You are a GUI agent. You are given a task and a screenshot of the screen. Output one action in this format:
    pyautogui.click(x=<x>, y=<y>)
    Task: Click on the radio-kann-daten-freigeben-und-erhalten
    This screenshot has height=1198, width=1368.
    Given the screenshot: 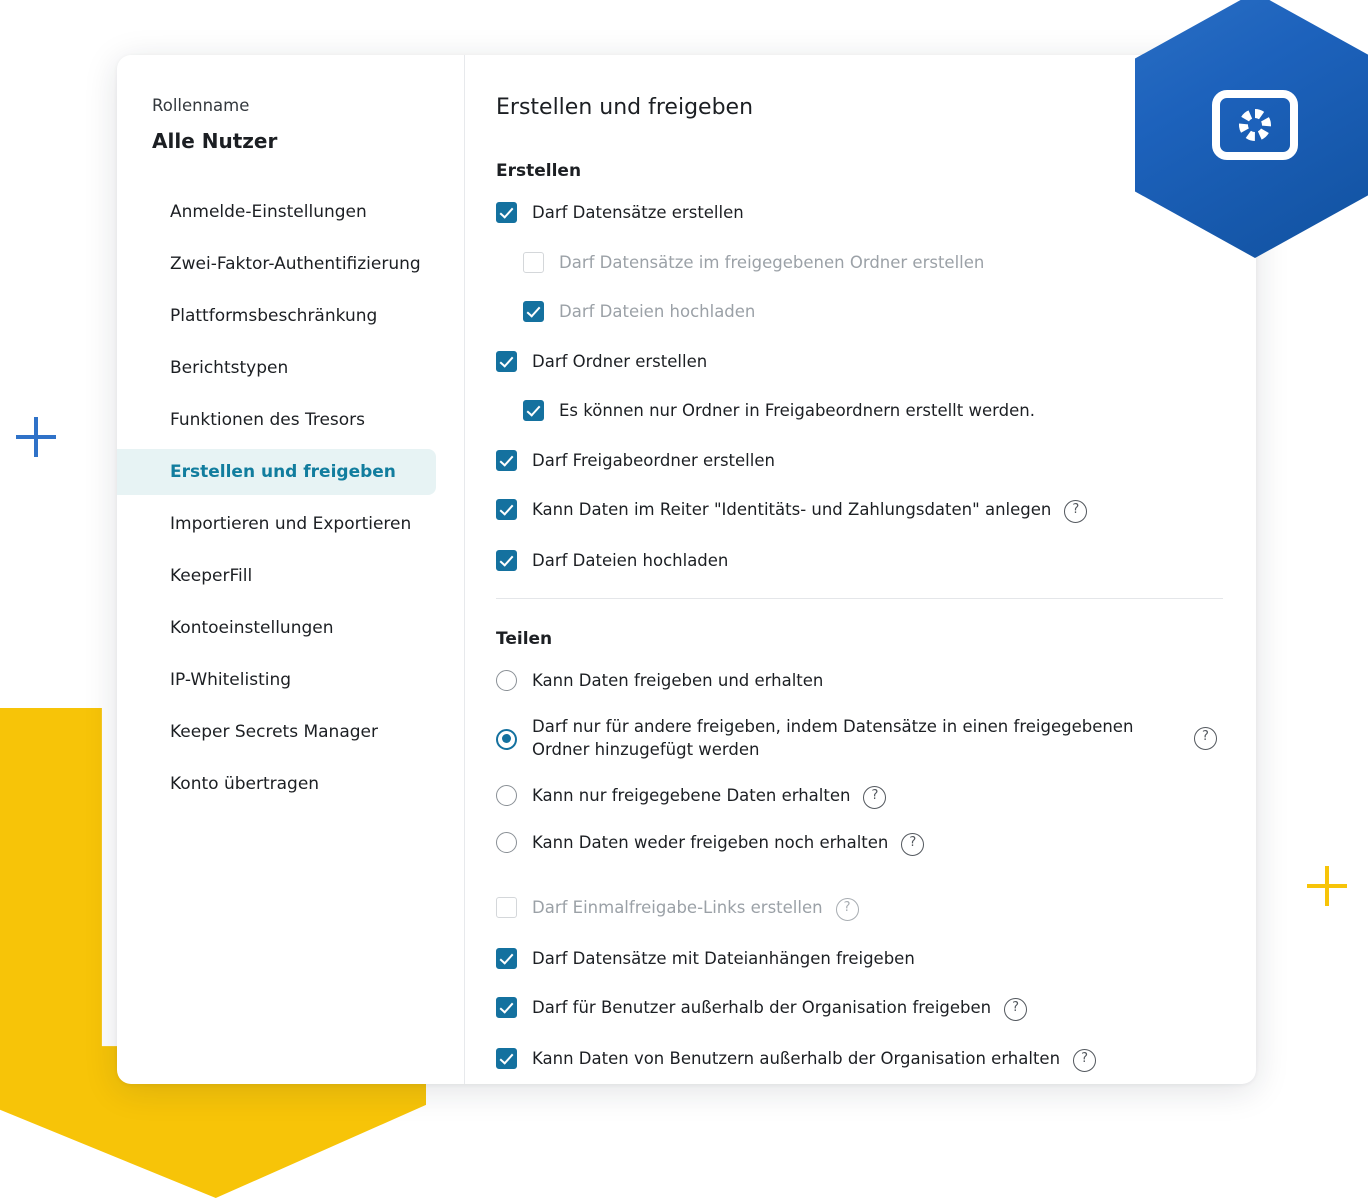 What is the action you would take?
    pyautogui.click(x=506, y=681)
    